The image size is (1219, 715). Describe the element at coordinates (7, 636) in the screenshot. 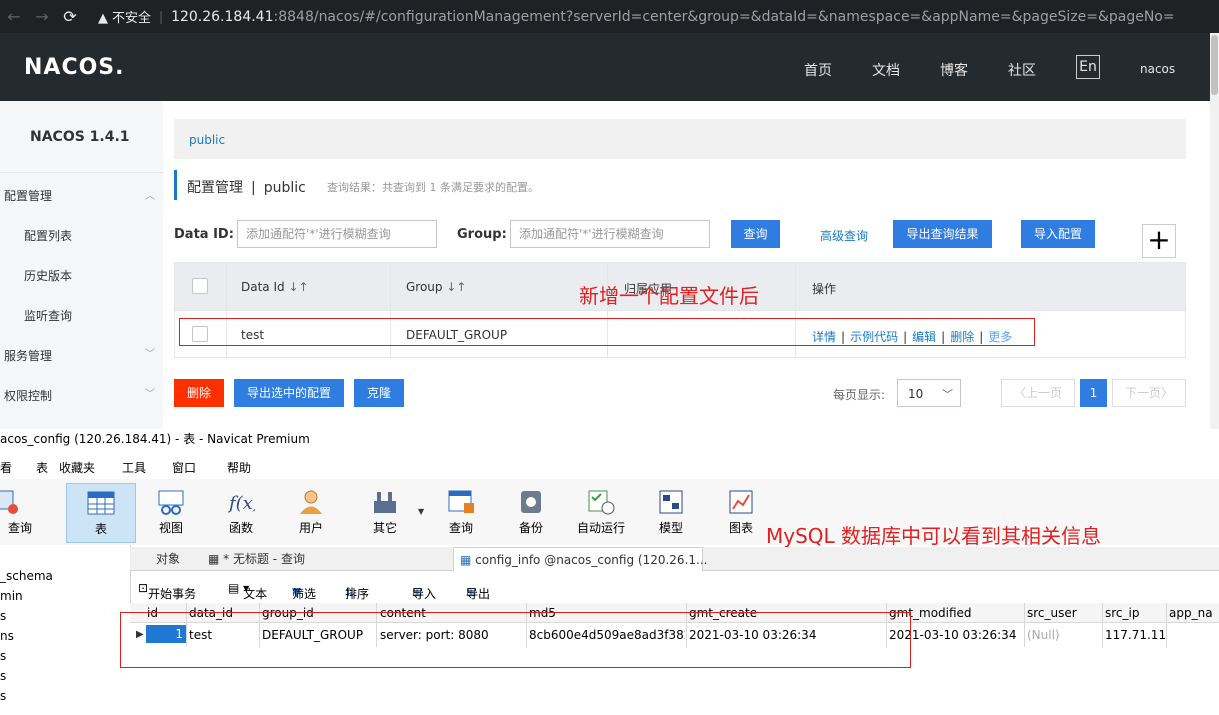

I see `tree-item: ns` at that location.